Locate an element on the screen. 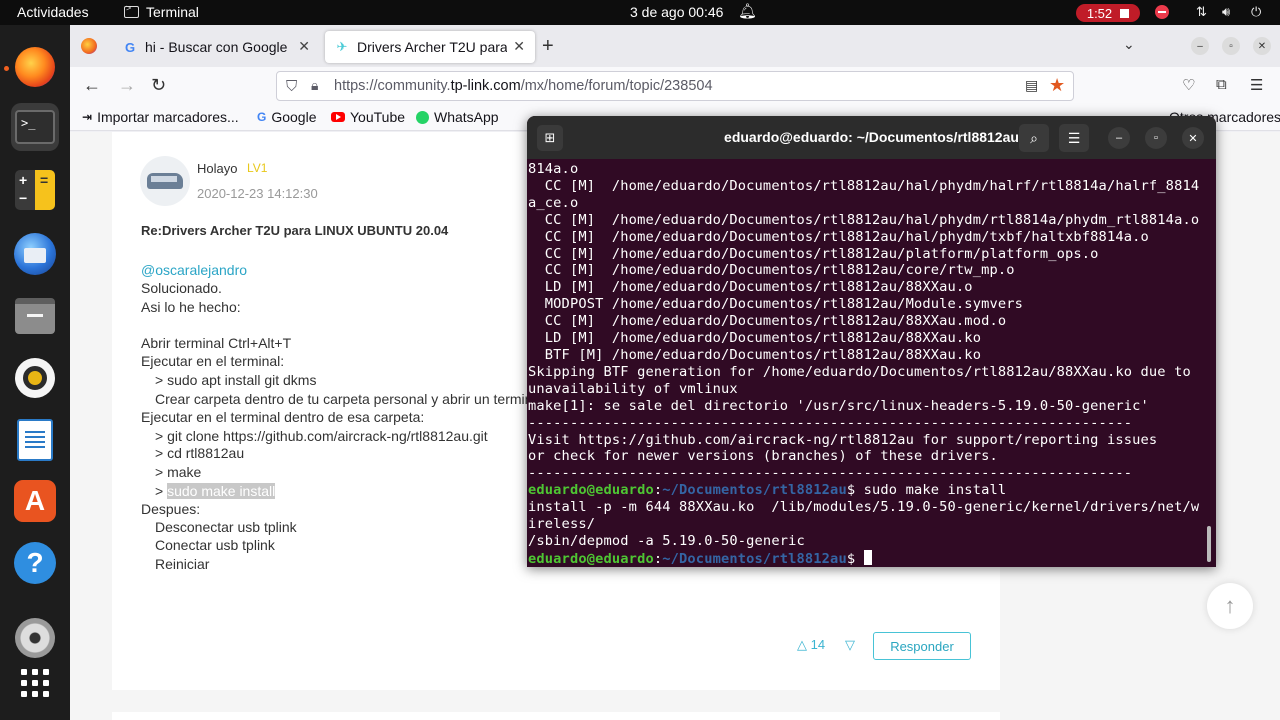 Image resolution: width=1280 pixels, height=720 pixels. calculator-icon: + − = is located at coordinates (35, 190).